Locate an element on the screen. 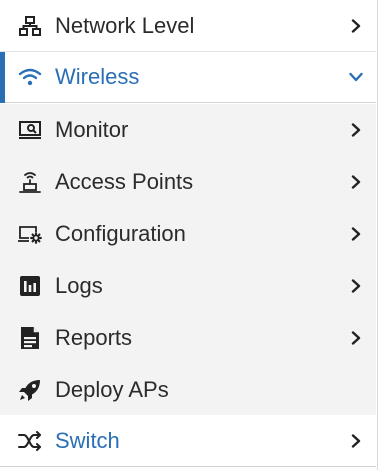 The image size is (378, 470). menu-item-label: Wireless is located at coordinates (97, 76).